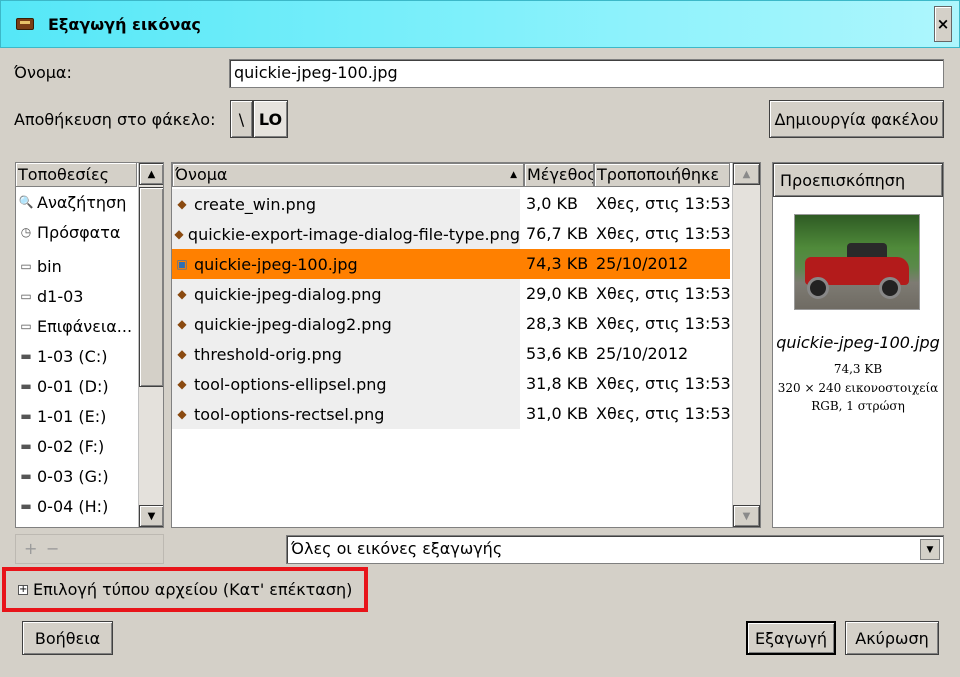 Image resolution: width=960 pixels, height=677 pixels. Describe the element at coordinates (586, 73) in the screenshot. I see `filename-input: quickie-jpeg-100.jpg` at that location.